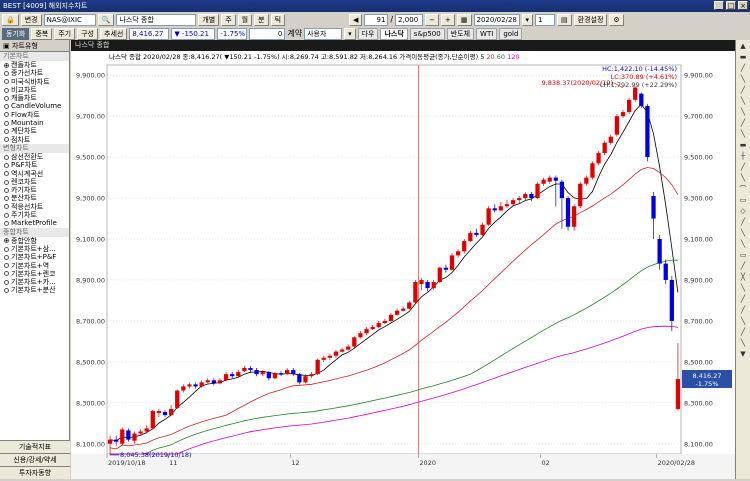 The image size is (750, 481). What do you see at coordinates (34, 290) in the screenshot?
I see `sidebar-item: 기본차트+분산` at bounding box center [34, 290].